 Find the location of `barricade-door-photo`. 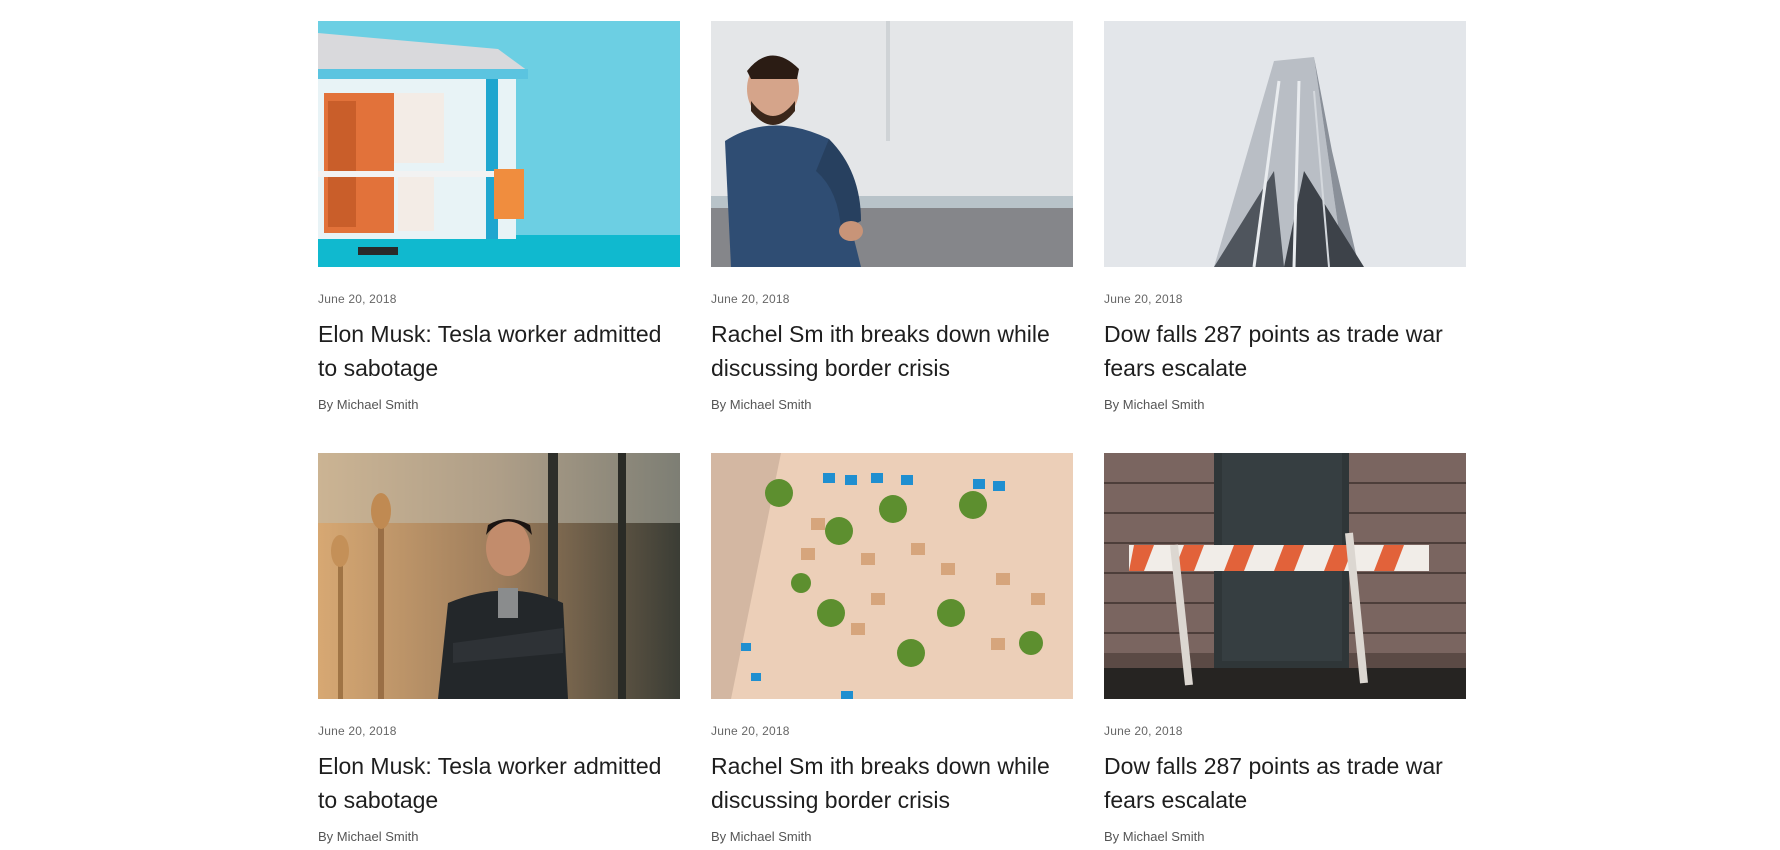

barricade-door-photo is located at coordinates (1285, 576).